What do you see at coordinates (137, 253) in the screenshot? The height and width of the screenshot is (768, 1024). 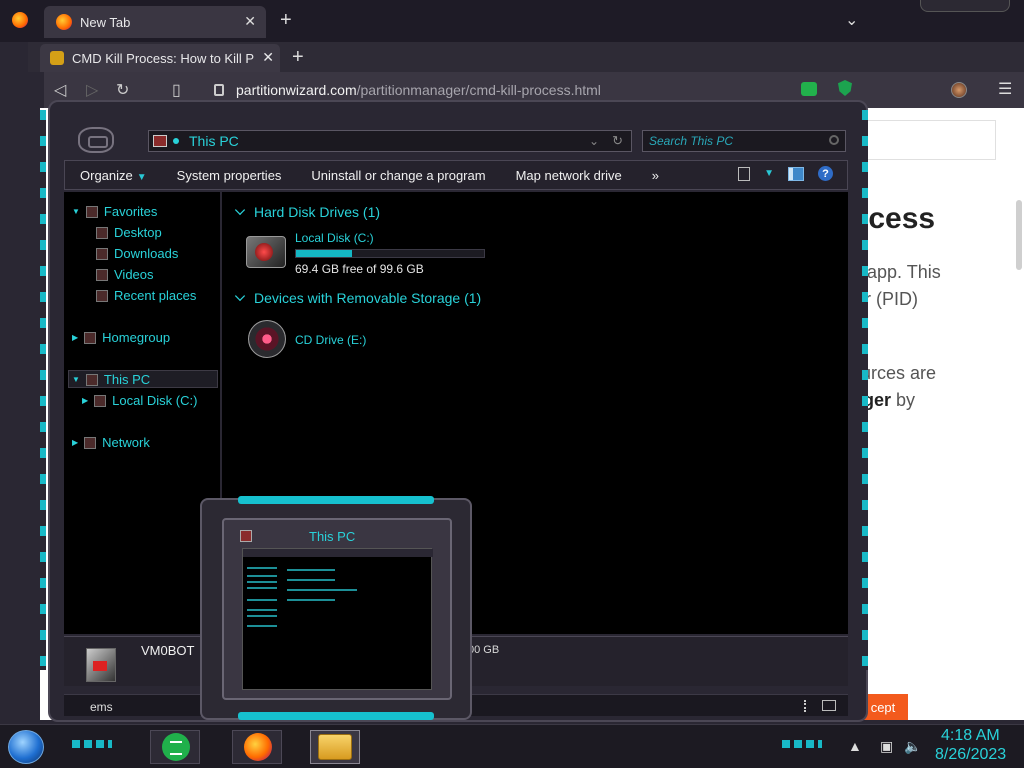 I see `nav-downloads: Downloads` at bounding box center [137, 253].